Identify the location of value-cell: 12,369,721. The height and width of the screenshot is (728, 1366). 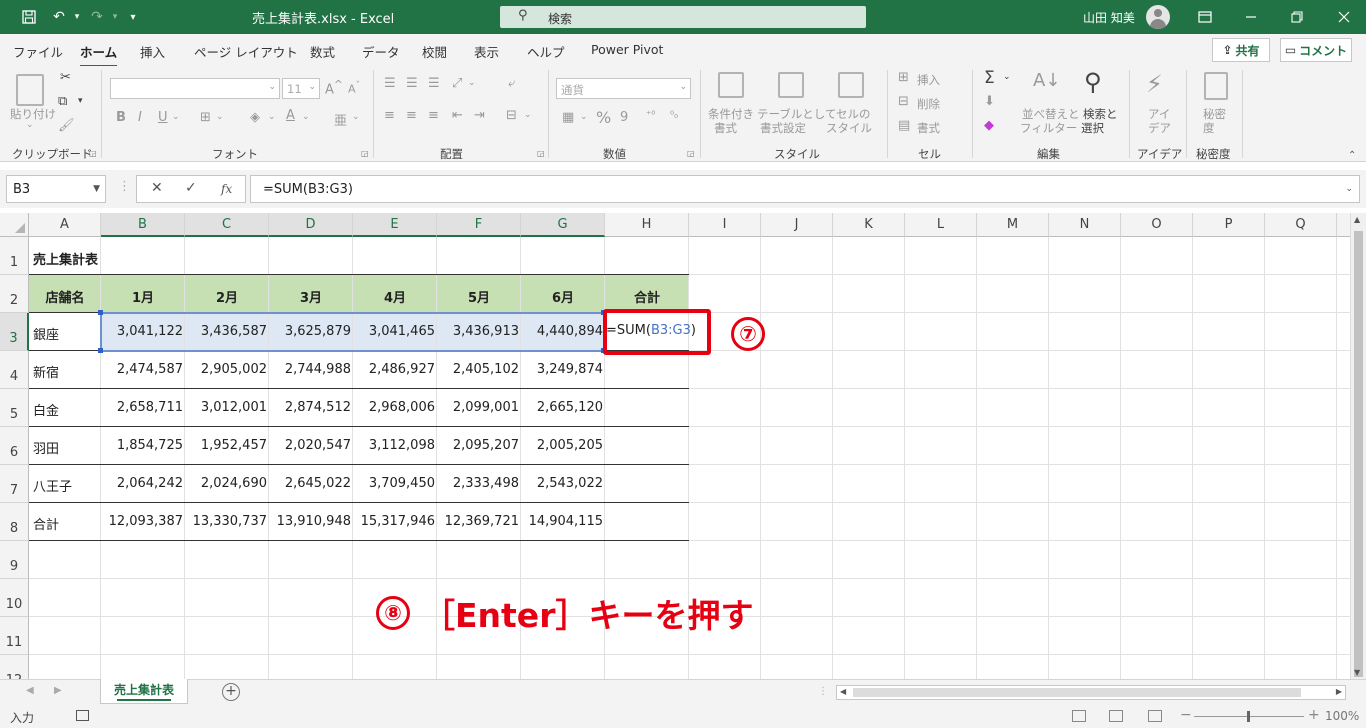
(479, 521).